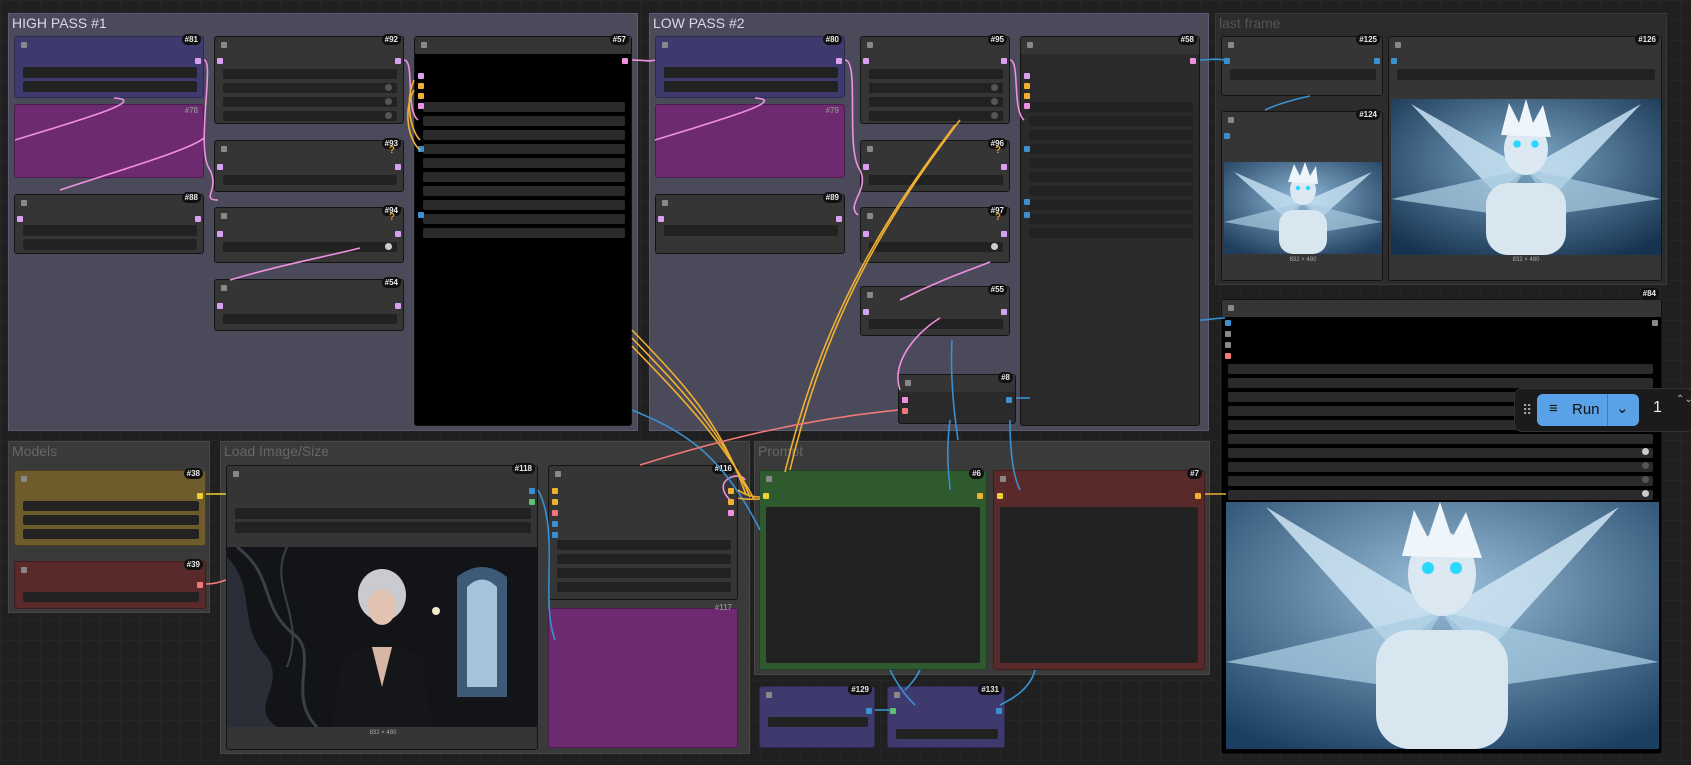 This screenshot has width=1691, height=765. I want to click on node-116-image-size: #116, so click(643, 531).